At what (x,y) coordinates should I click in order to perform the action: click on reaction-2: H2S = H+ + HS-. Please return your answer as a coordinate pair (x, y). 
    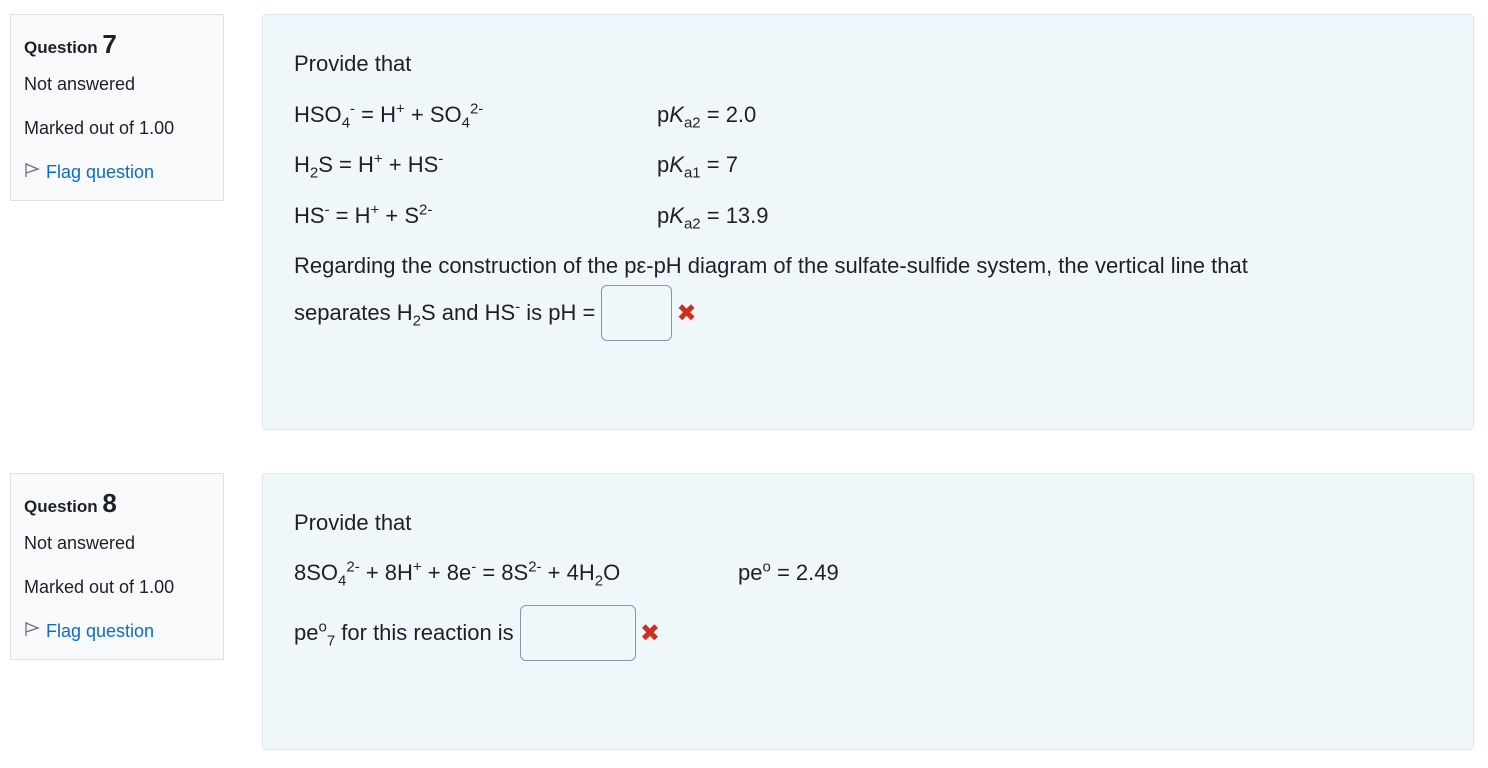
    Looking at the image, I should click on (369, 166).